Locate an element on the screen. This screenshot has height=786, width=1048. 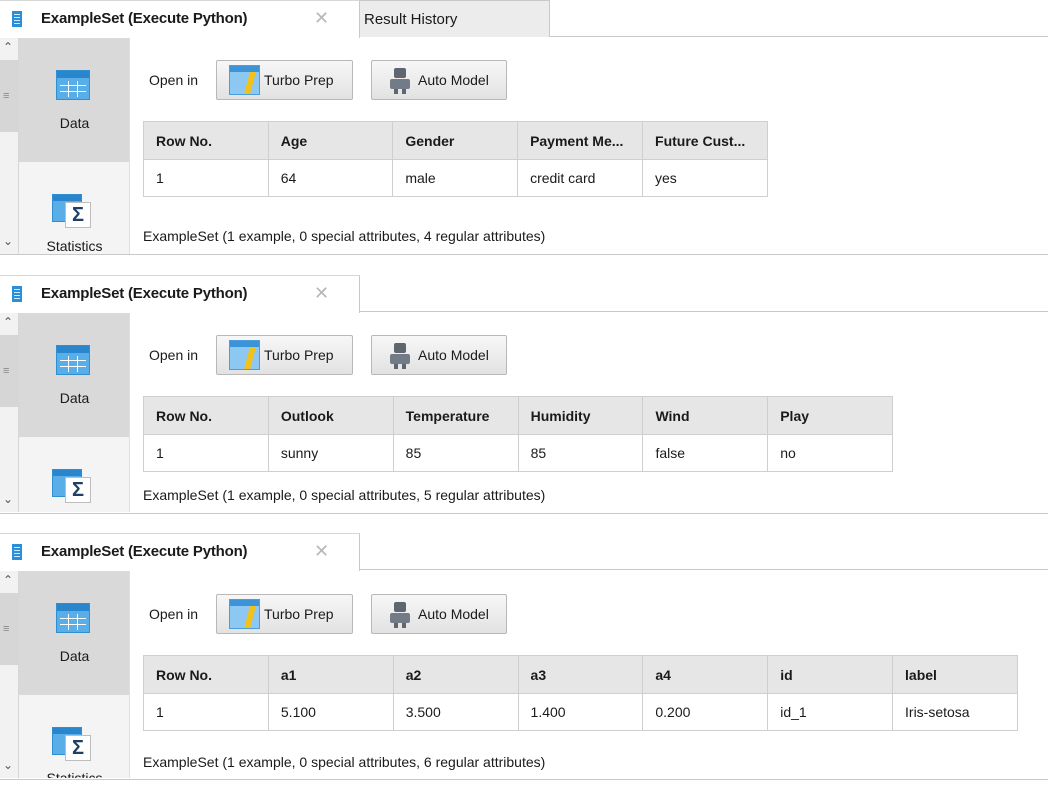
table-cell: id_1 is located at coordinates (830, 712).